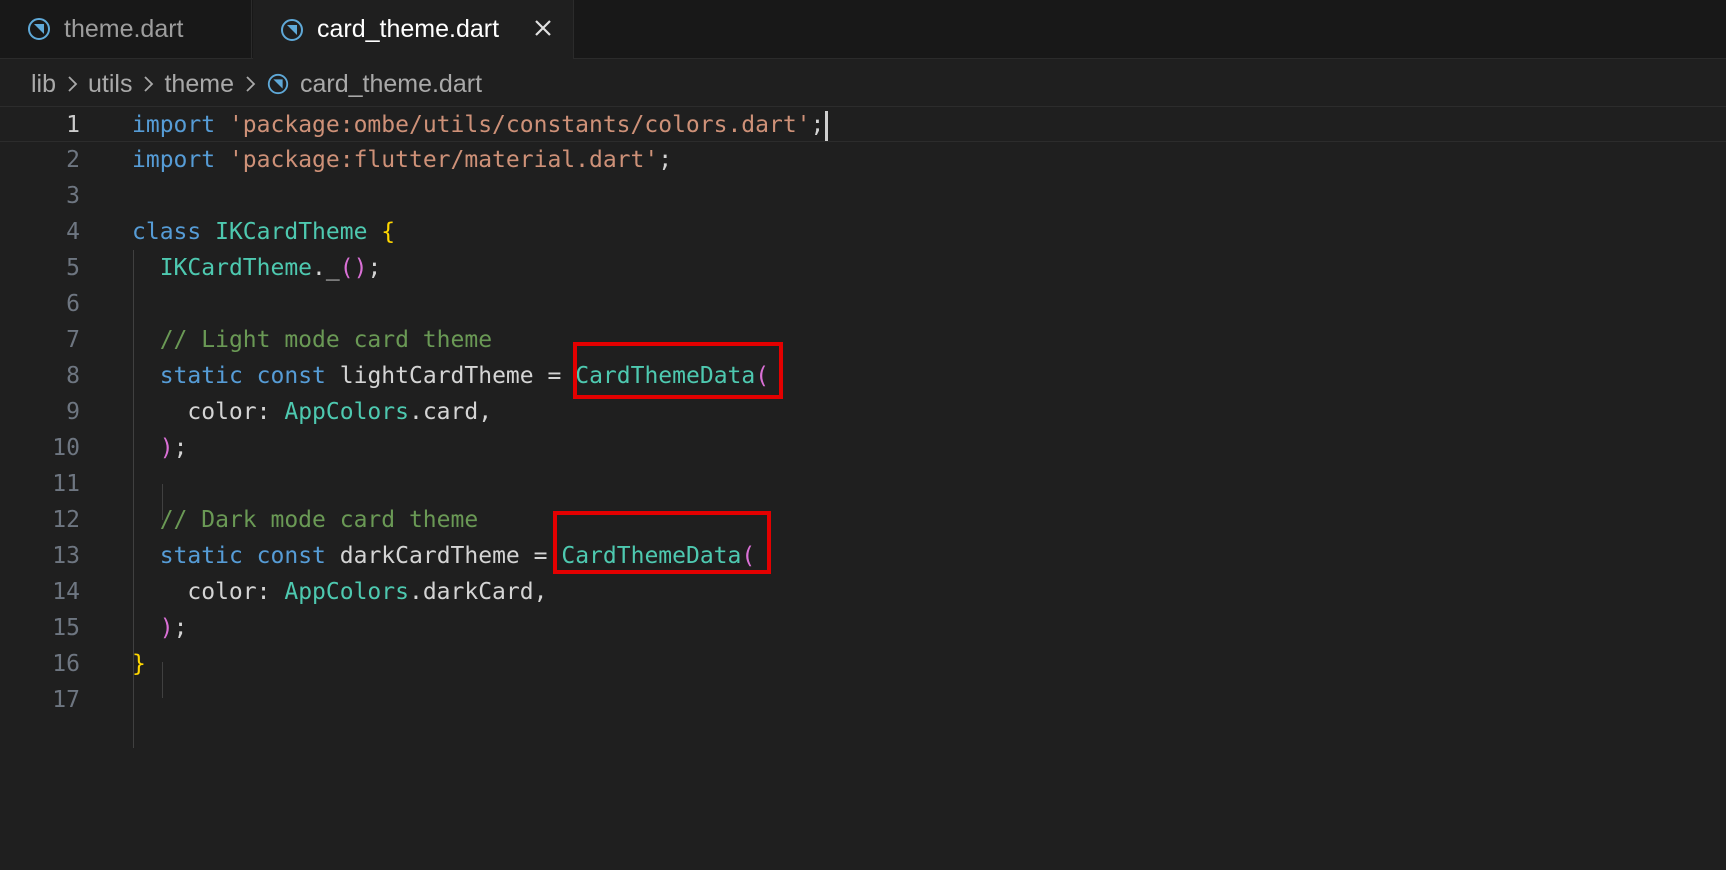  Describe the element at coordinates (73, 304) in the screenshot. I see `line-number: 6` at that location.